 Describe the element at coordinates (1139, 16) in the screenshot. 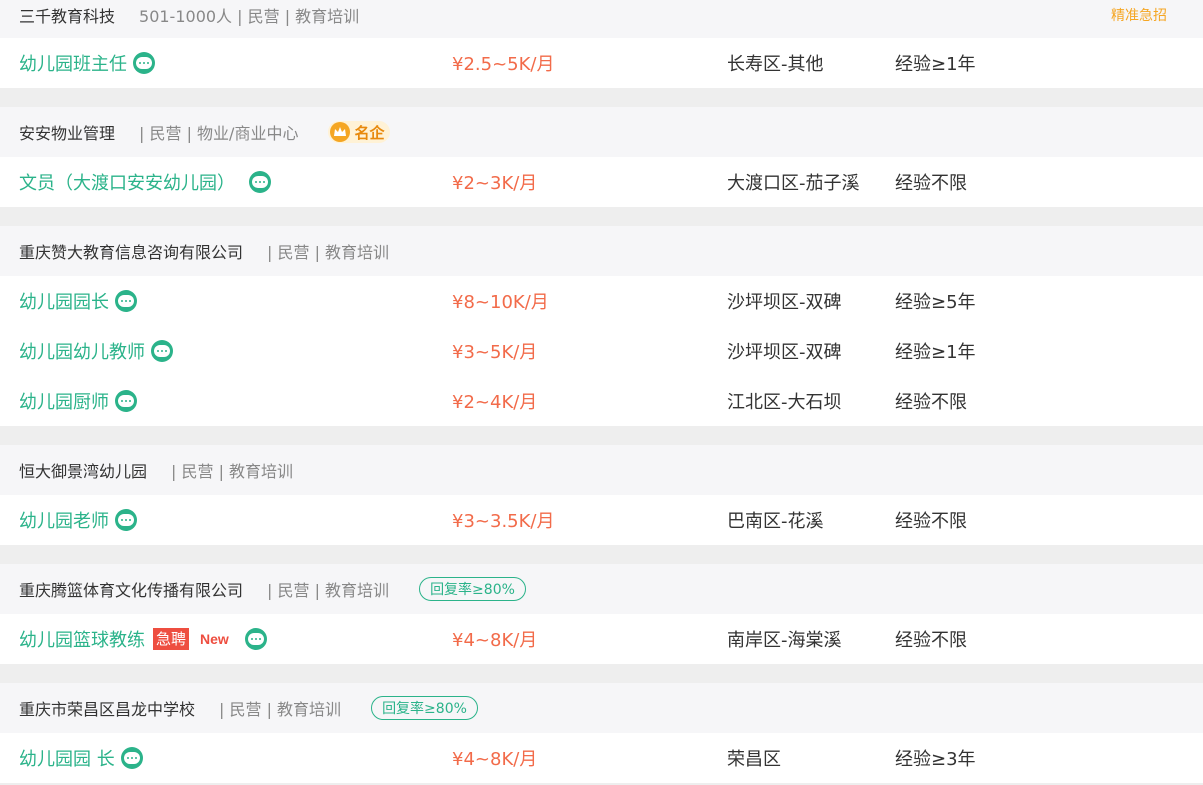

I see `precise-urgent-badge: 精准急招` at that location.